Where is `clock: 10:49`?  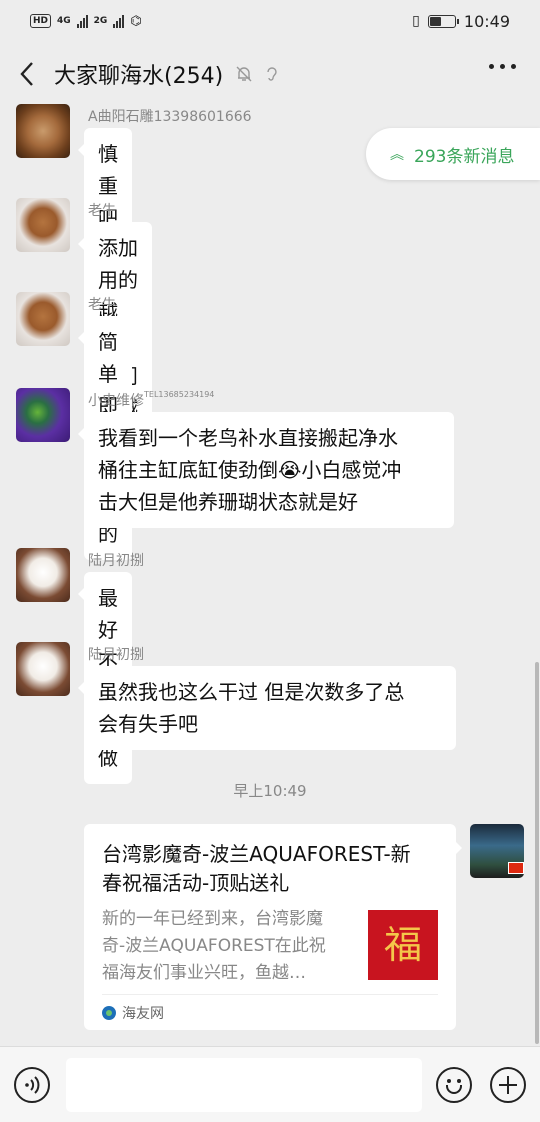
clock: 10:49 is located at coordinates (486, 21).